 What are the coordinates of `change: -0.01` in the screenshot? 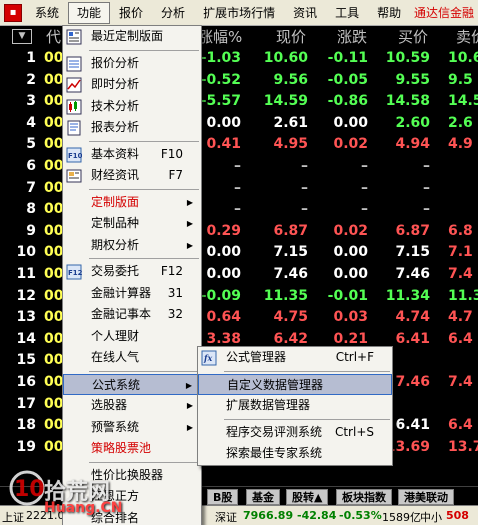 It's located at (347, 295).